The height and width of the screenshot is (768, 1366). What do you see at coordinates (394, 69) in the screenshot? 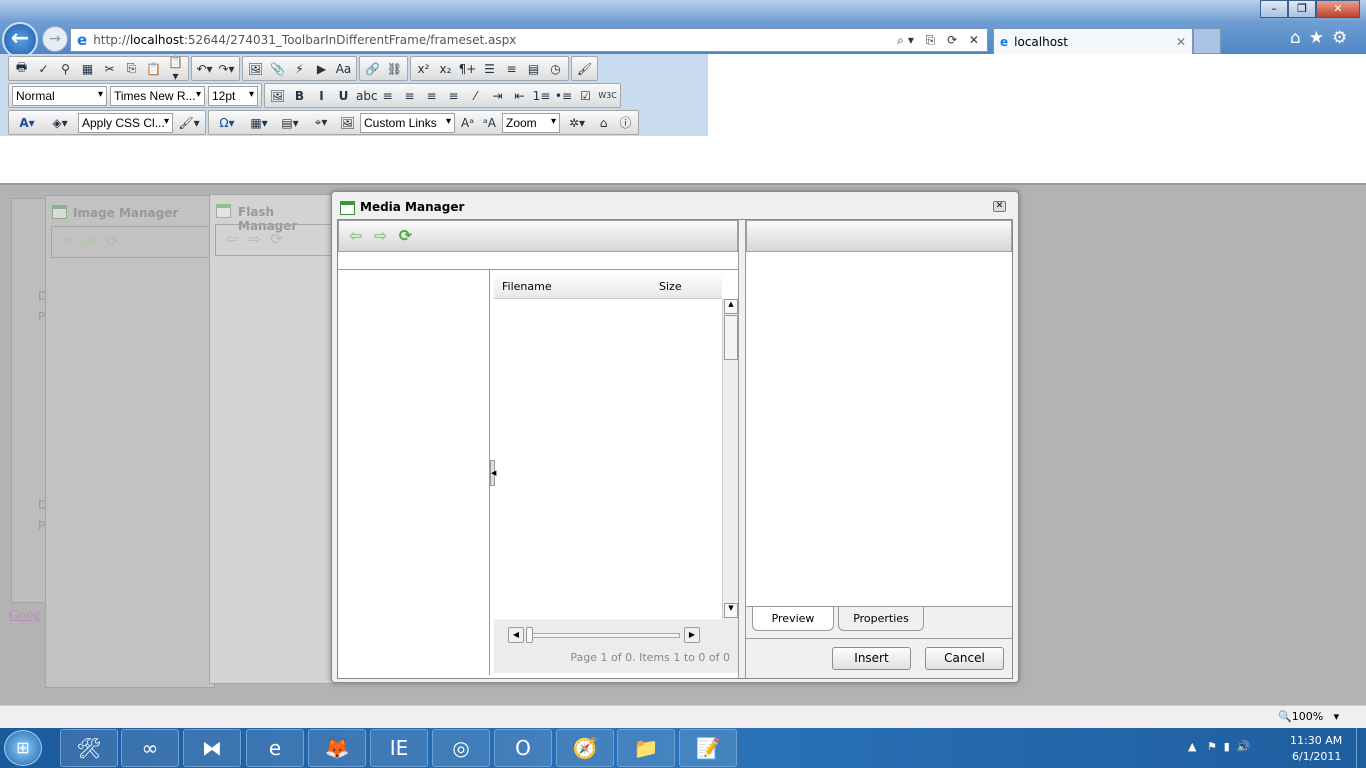
I see `toolbar-button-icon: ⛓` at bounding box center [394, 69].